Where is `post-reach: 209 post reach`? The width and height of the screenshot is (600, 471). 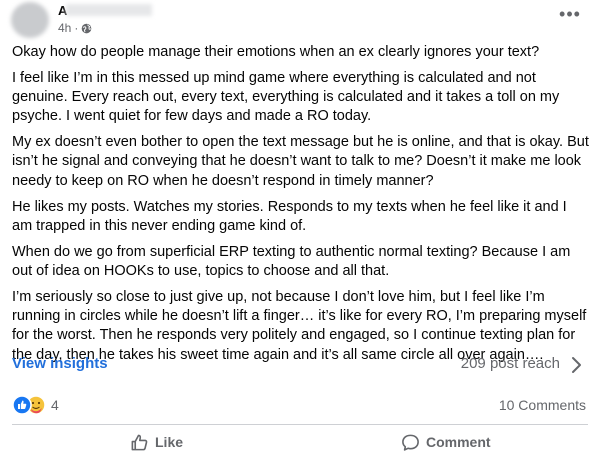
post-reach: 209 post reach is located at coordinates (510, 363).